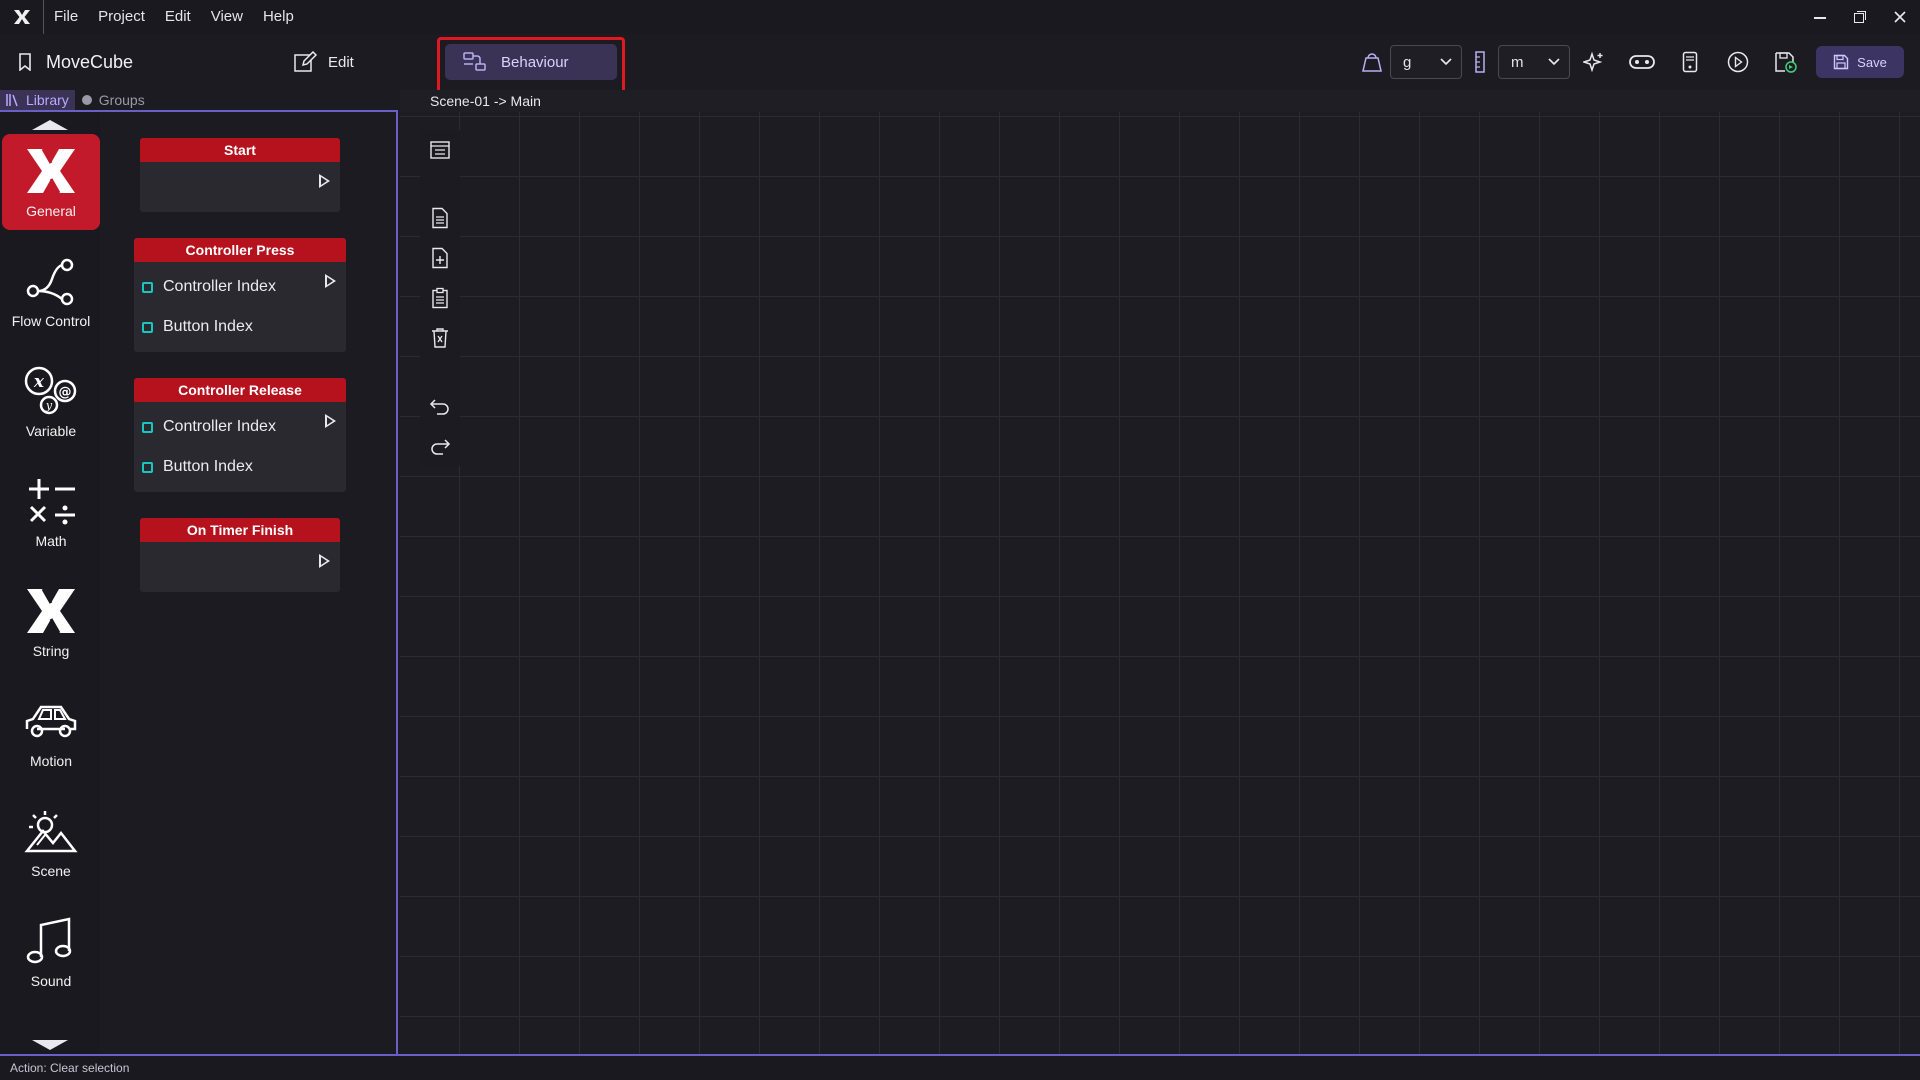 This screenshot has width=1920, height=1080. What do you see at coordinates (39, 382) in the screenshot?
I see `svg-text: x` at bounding box center [39, 382].